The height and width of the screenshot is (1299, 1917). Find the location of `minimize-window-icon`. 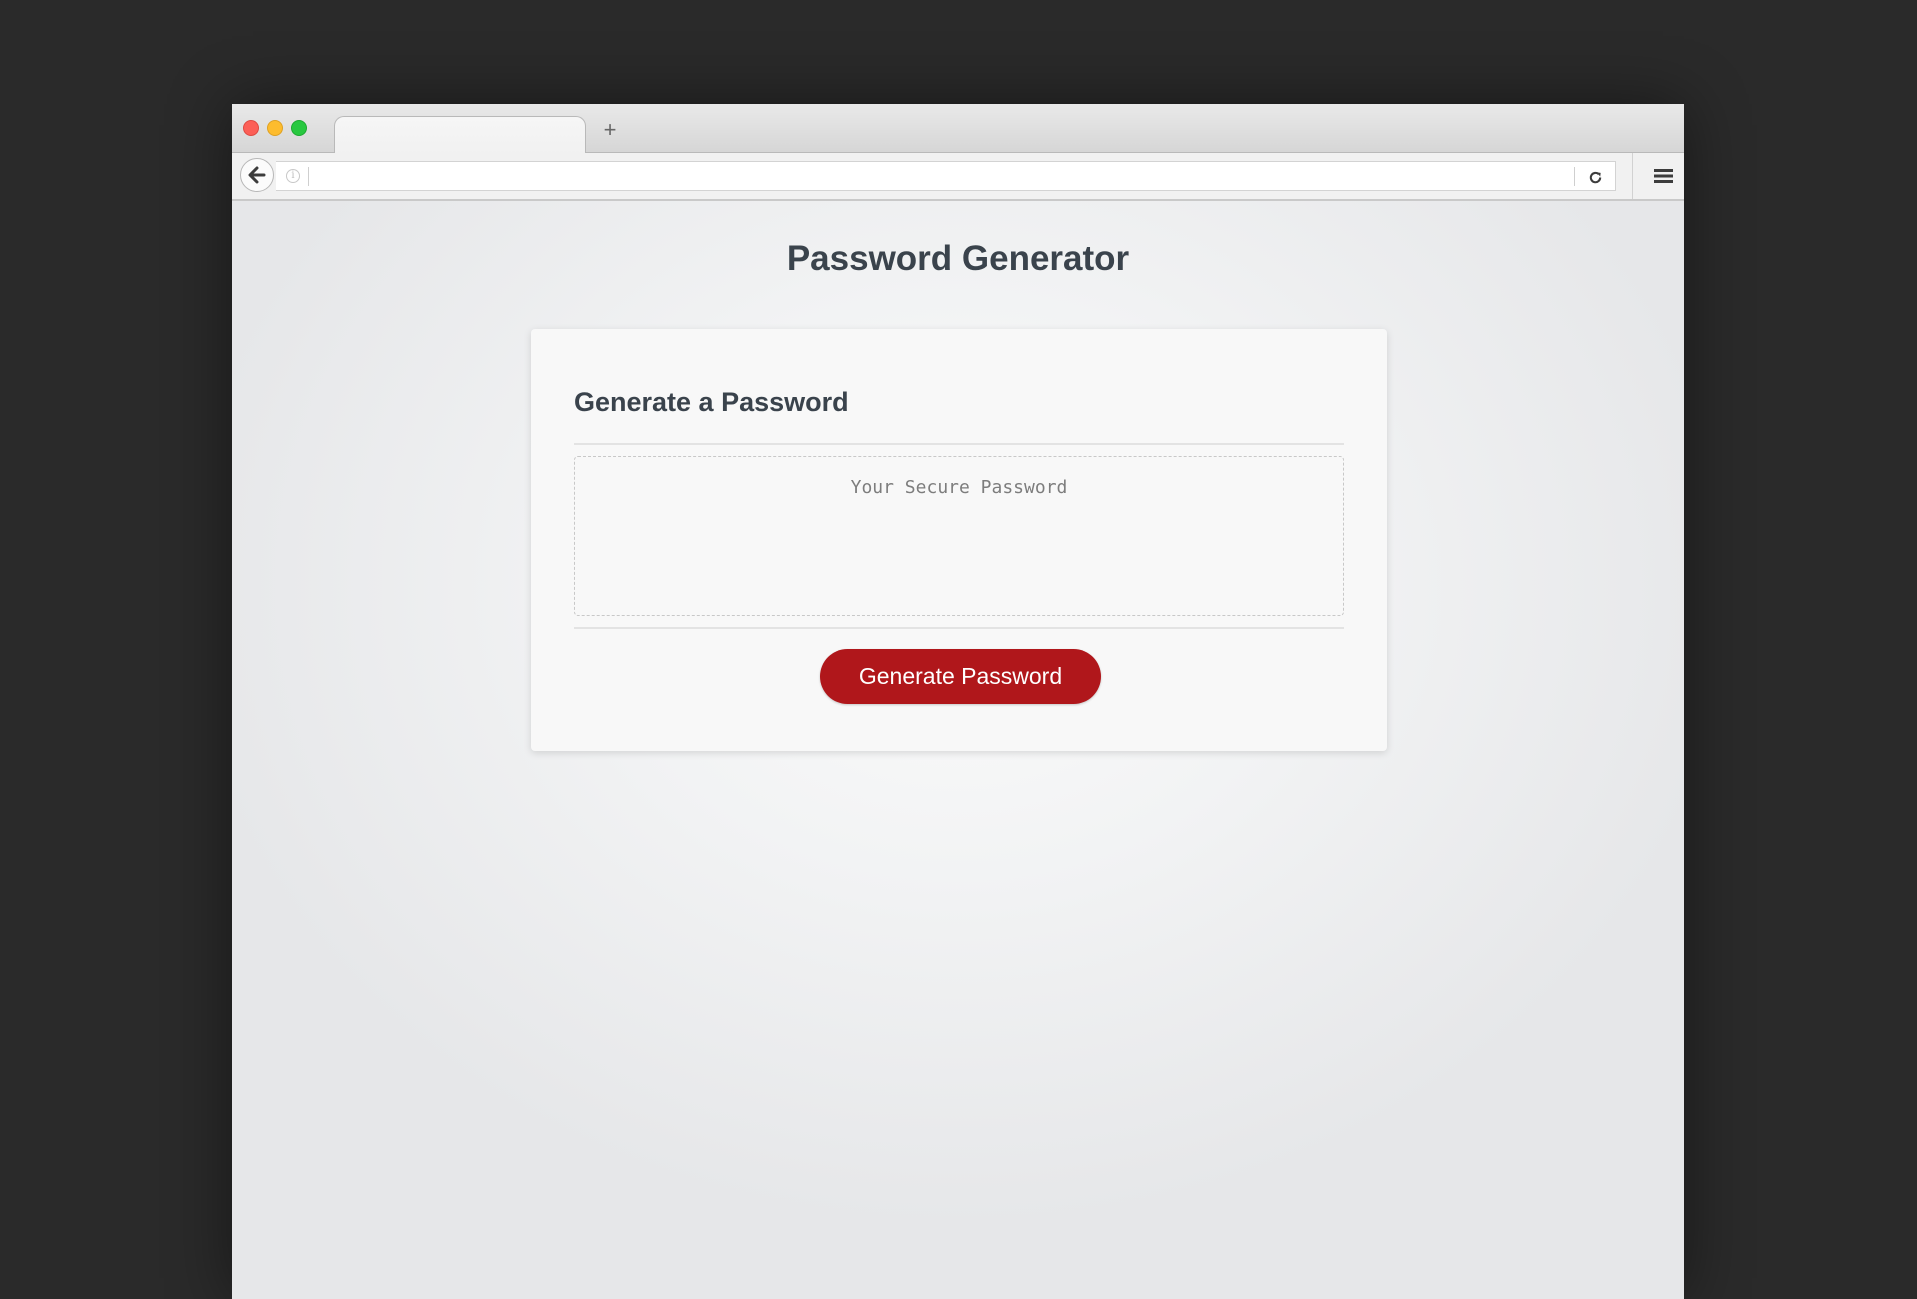

minimize-window-icon is located at coordinates (275, 128).